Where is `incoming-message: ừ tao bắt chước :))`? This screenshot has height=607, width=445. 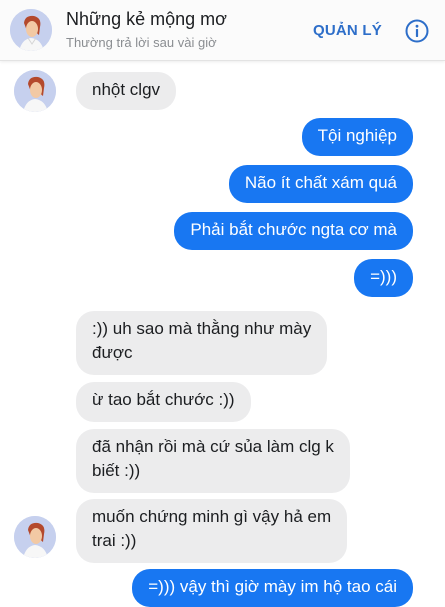
incoming-message: ừ tao bắt chước :)) is located at coordinates (163, 402).